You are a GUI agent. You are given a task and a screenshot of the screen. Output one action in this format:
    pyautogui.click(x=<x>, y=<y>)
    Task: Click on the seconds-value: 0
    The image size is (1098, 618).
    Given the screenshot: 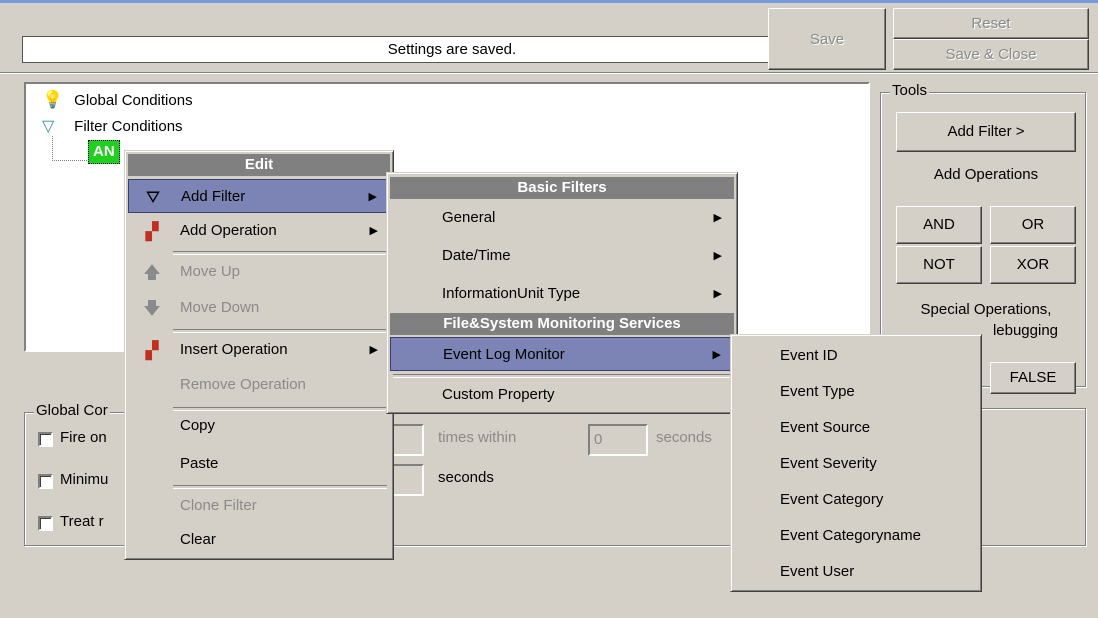 What is the action you would take?
    pyautogui.click(x=598, y=439)
    